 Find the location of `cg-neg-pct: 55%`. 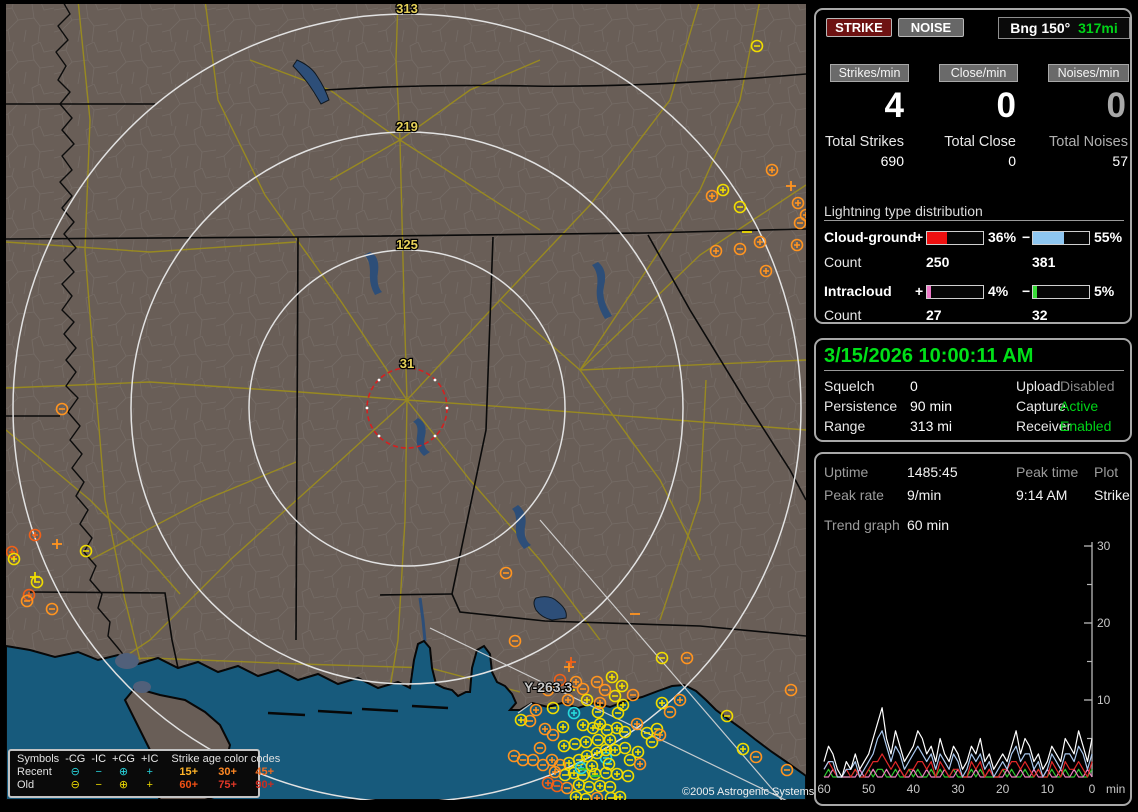

cg-neg-pct: 55% is located at coordinates (1108, 237).